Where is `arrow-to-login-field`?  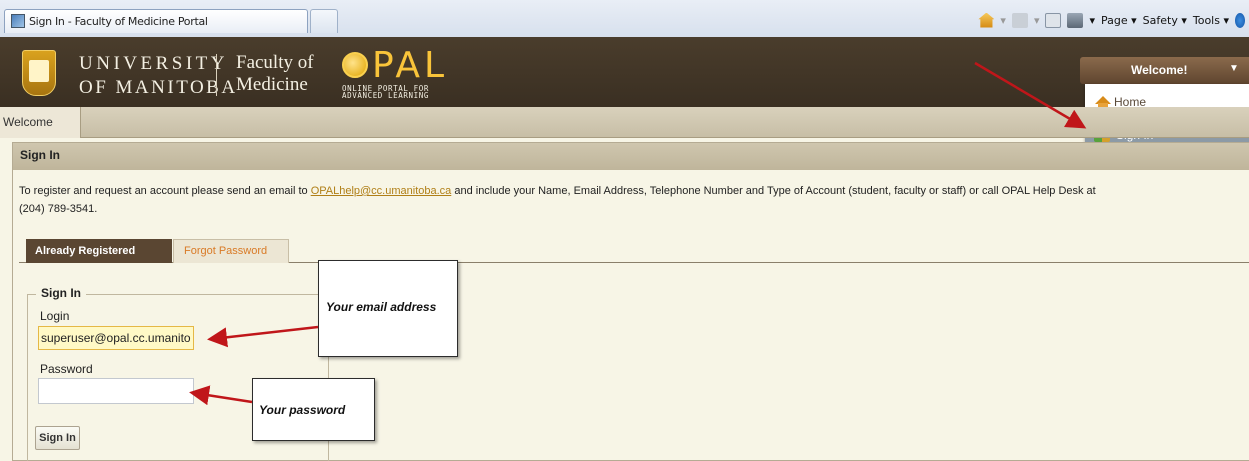
arrow-to-login-field is located at coordinates (263, 336).